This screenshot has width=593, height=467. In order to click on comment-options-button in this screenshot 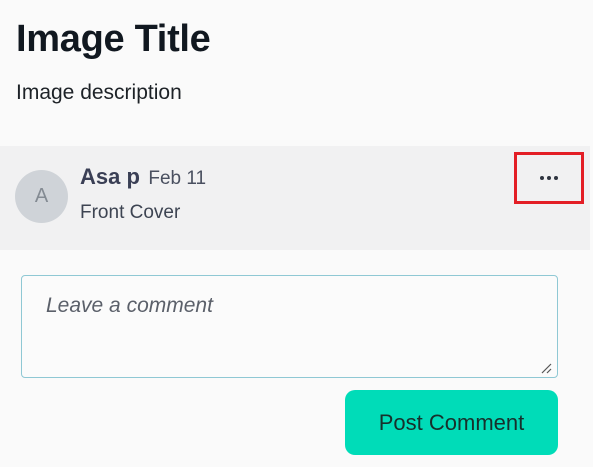, I will do `click(549, 178)`.